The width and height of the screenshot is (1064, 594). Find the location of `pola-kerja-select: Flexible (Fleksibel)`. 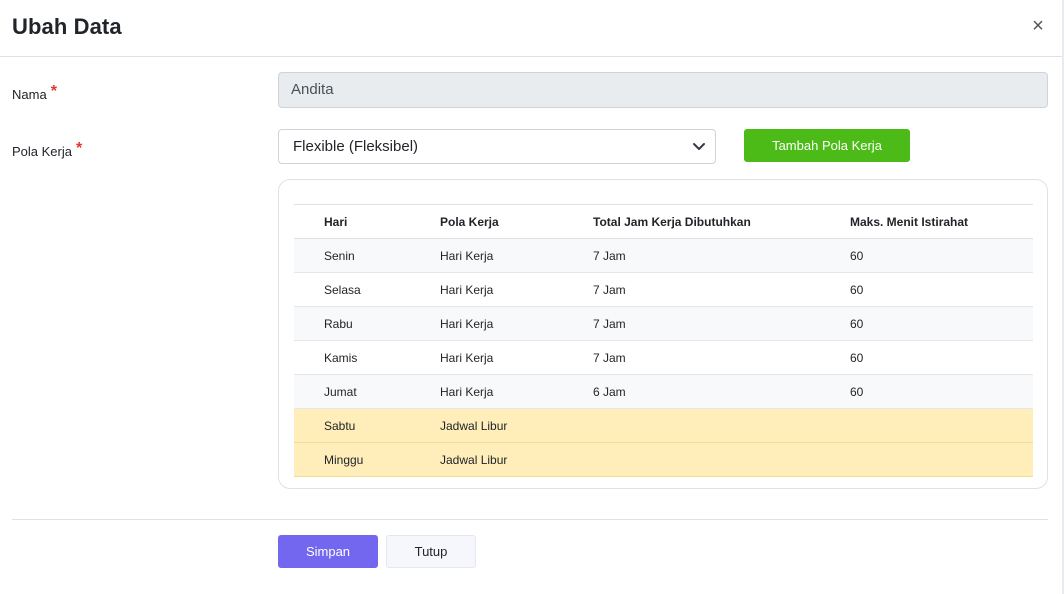

pola-kerja-select: Flexible (Fleksibel) is located at coordinates (497, 146).